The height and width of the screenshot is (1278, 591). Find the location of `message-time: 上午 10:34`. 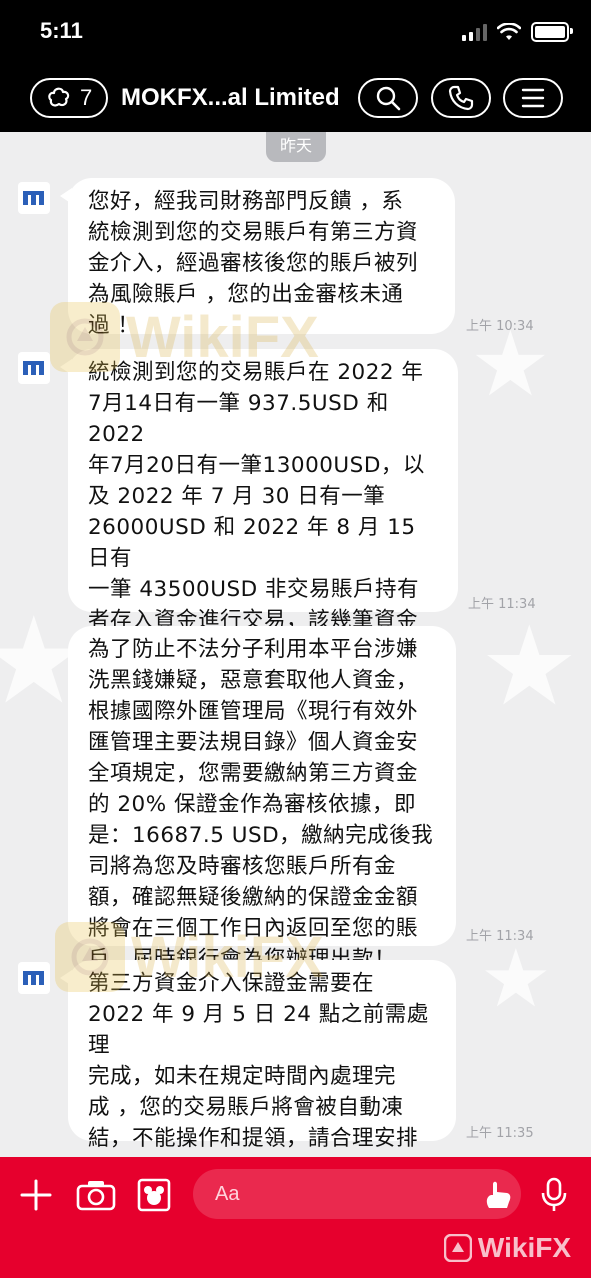

message-time: 上午 10:34 is located at coordinates (500, 326).